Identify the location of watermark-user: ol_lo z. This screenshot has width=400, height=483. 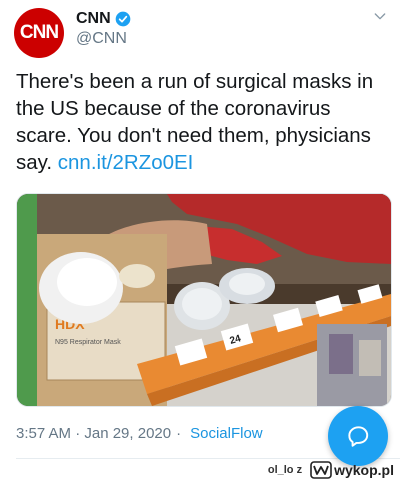
(285, 470).